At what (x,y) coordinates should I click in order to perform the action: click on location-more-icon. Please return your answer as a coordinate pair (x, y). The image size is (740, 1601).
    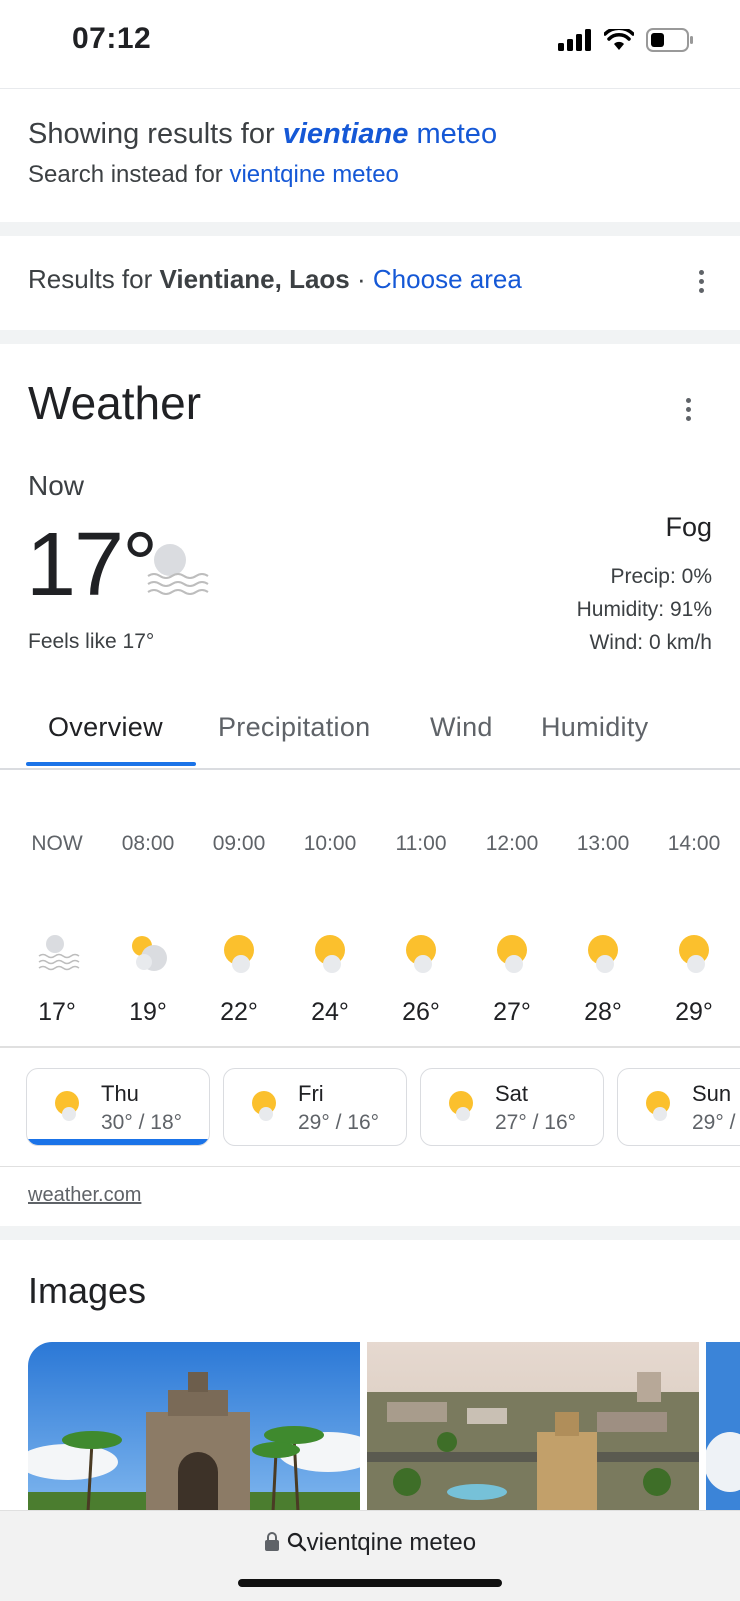
    Looking at the image, I should click on (701, 281).